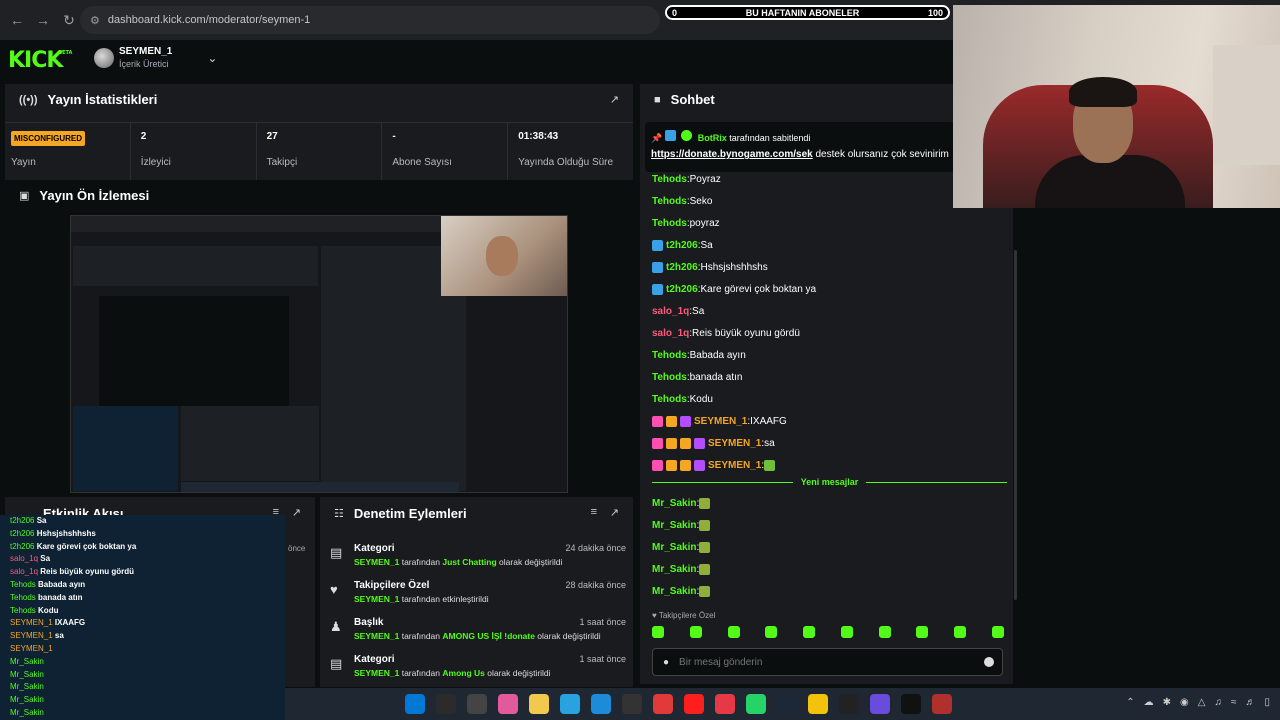  What do you see at coordinates (1184, 702) in the screenshot?
I see `steam-icon: ◉` at bounding box center [1184, 702].